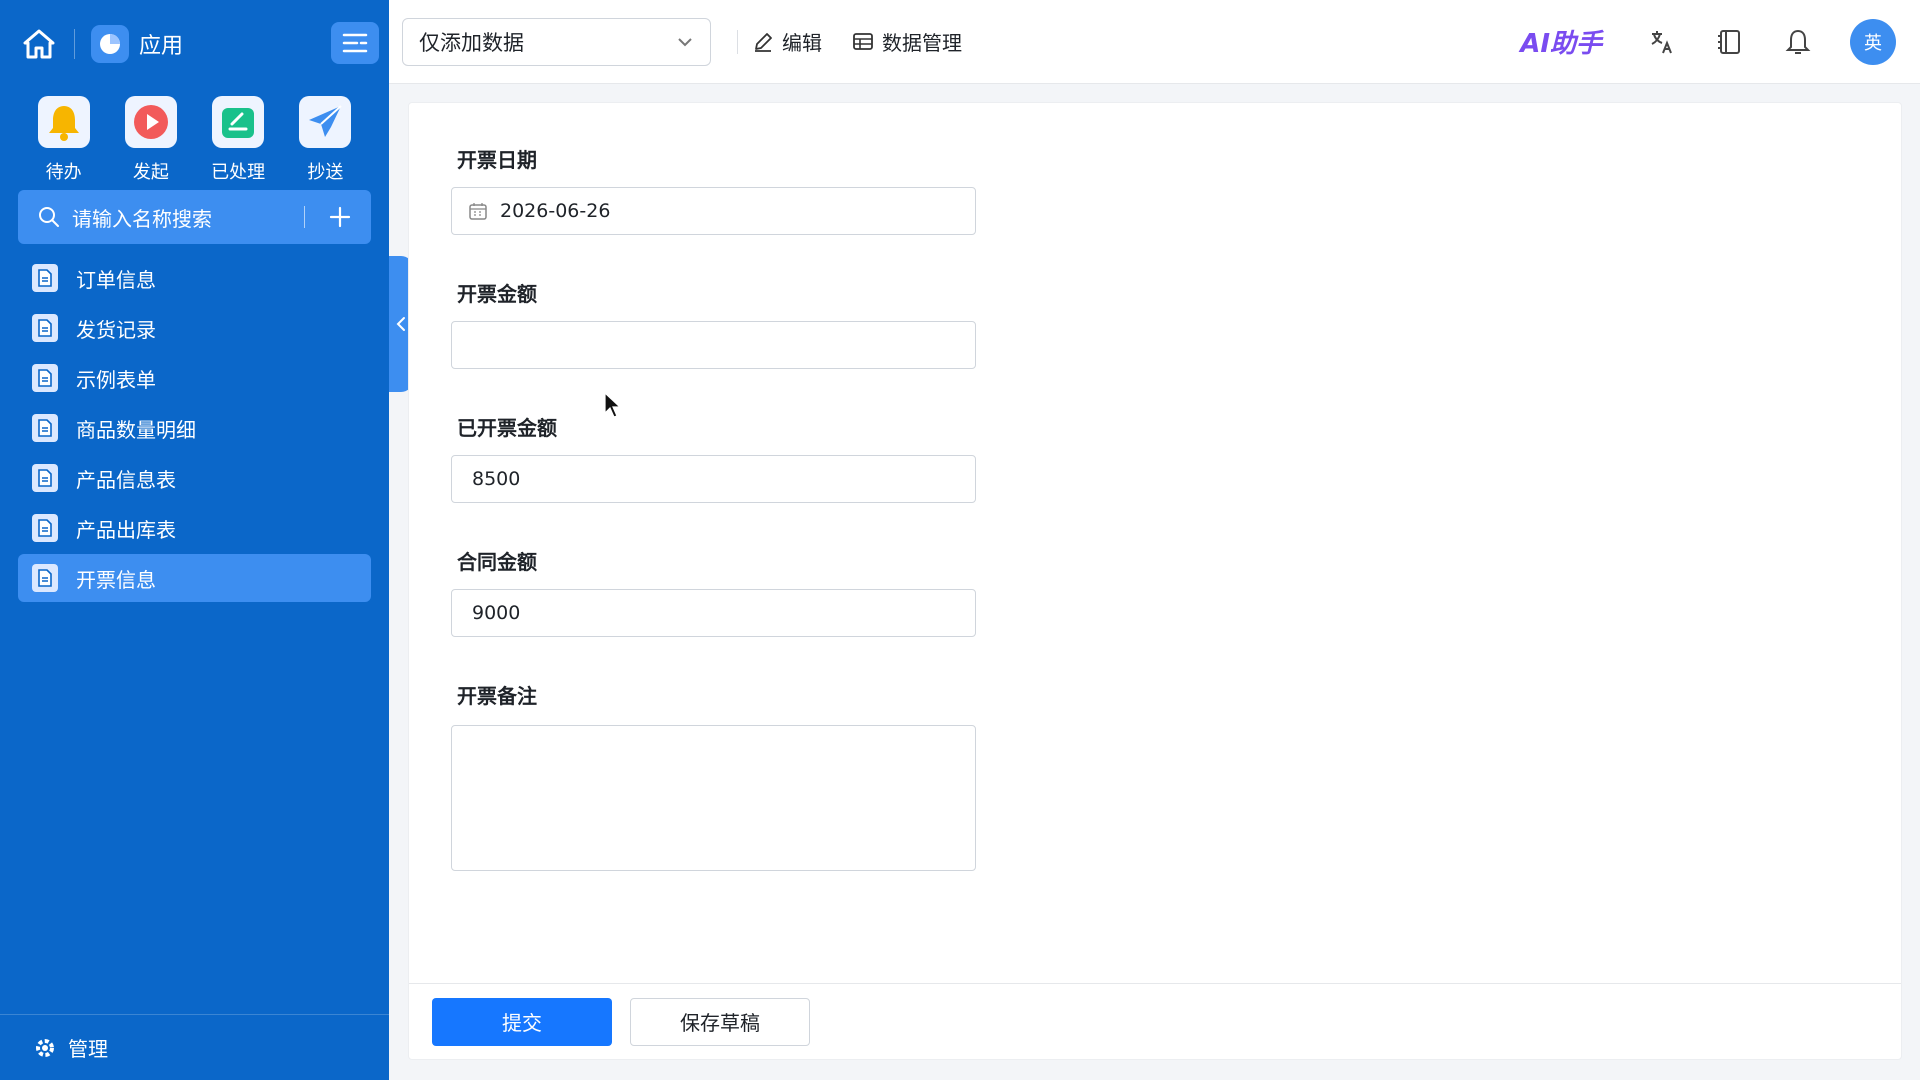 The width and height of the screenshot is (1920, 1080). I want to click on field-label: 开票备注, so click(497, 696).